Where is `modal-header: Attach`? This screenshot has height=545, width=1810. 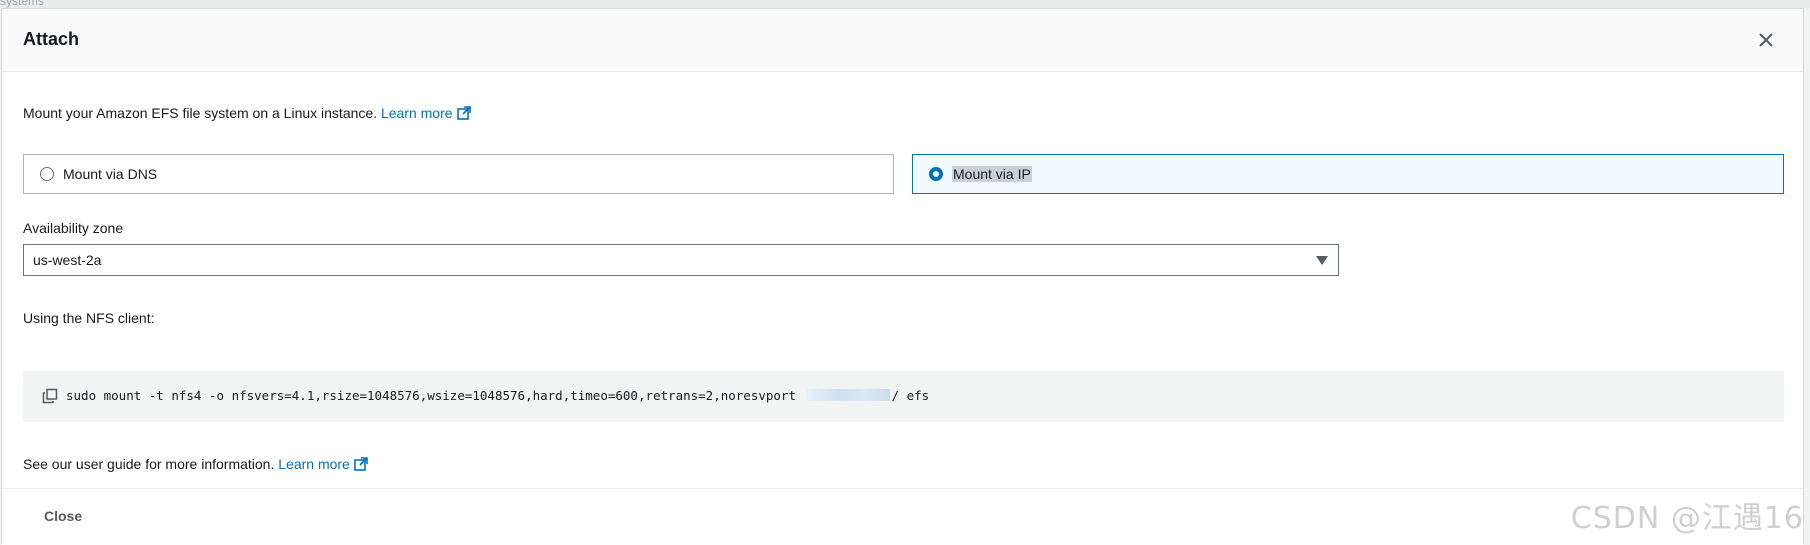
modal-header: Attach is located at coordinates (902, 40).